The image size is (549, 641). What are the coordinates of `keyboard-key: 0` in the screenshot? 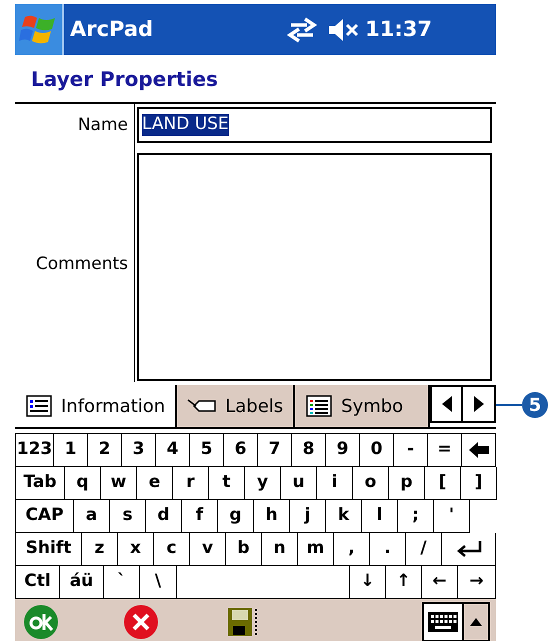 It's located at (377, 450).